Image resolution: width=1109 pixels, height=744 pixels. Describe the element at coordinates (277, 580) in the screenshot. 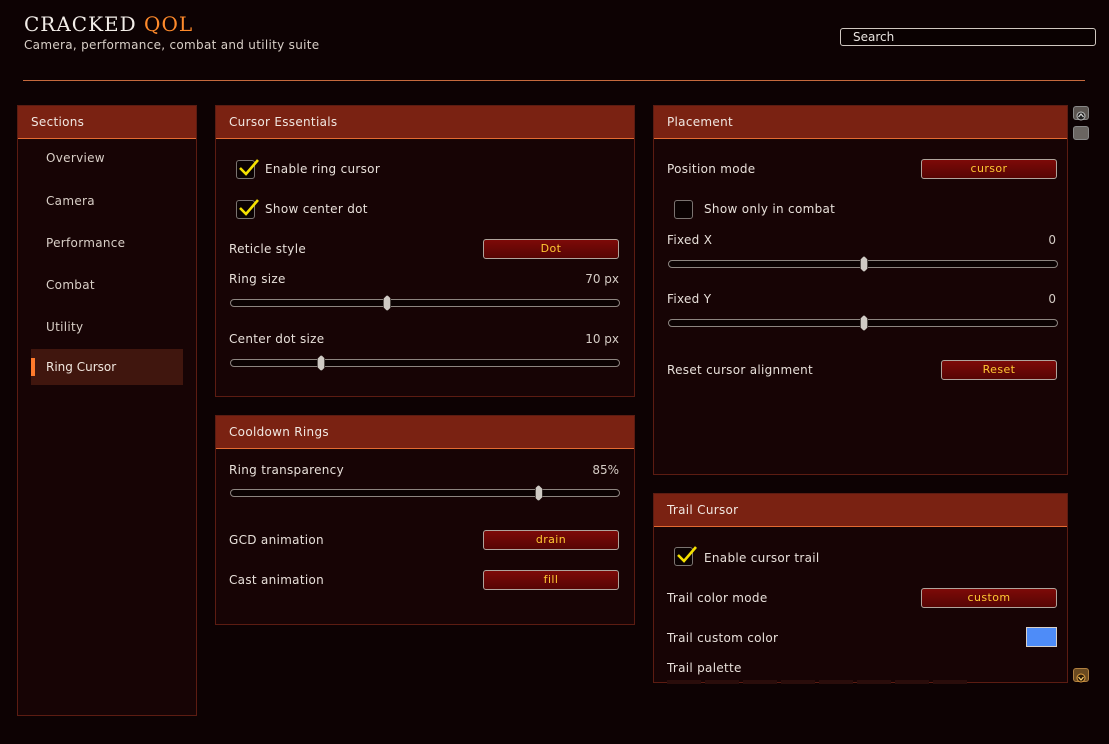

I see `cast-animation-label: Cast animation` at that location.